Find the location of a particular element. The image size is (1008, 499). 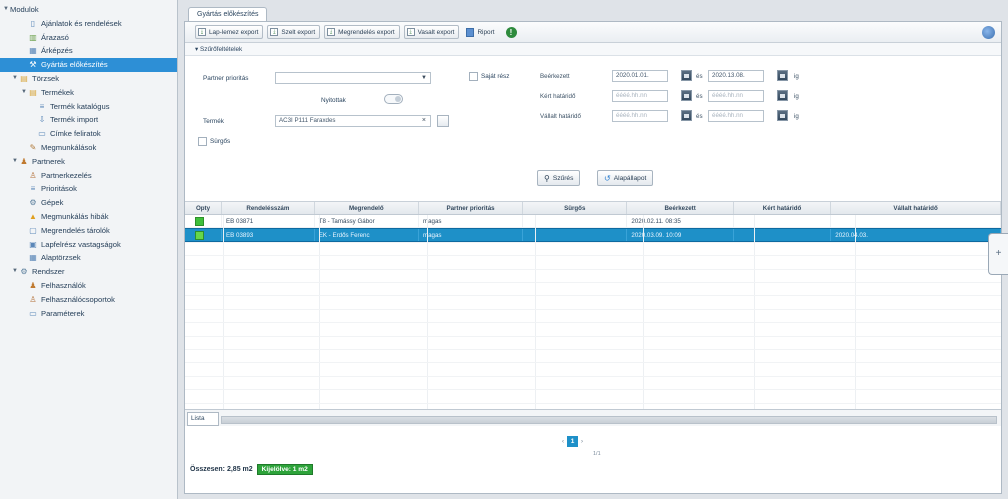

button-label: Vasalt export is located at coordinates (436, 32).